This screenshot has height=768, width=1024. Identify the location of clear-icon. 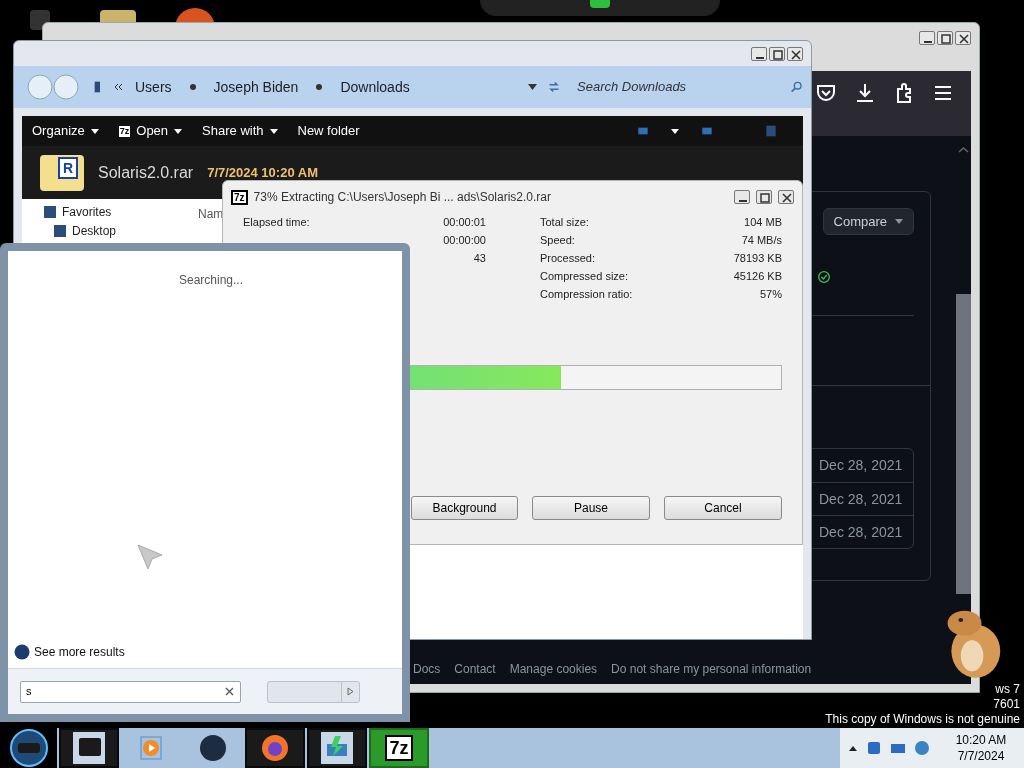
(229, 691).